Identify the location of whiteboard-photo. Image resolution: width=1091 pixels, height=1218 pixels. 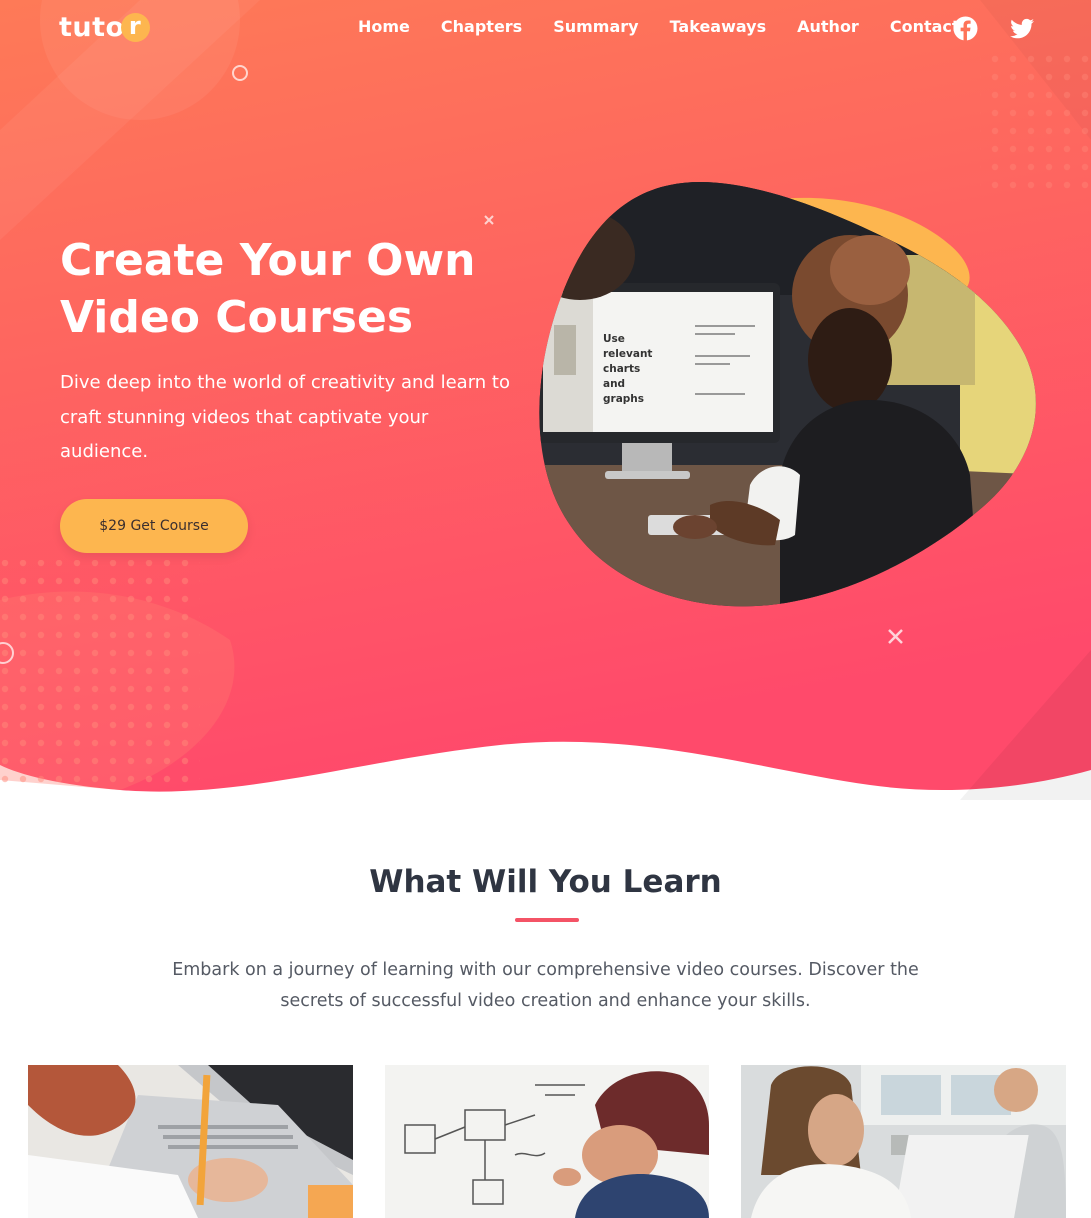
(547, 1141).